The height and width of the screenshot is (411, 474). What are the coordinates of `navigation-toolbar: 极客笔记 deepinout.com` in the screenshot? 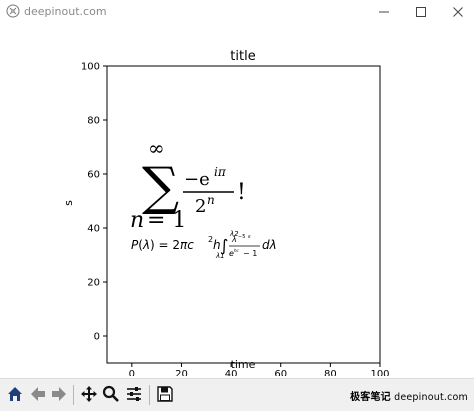 It's located at (237, 394).